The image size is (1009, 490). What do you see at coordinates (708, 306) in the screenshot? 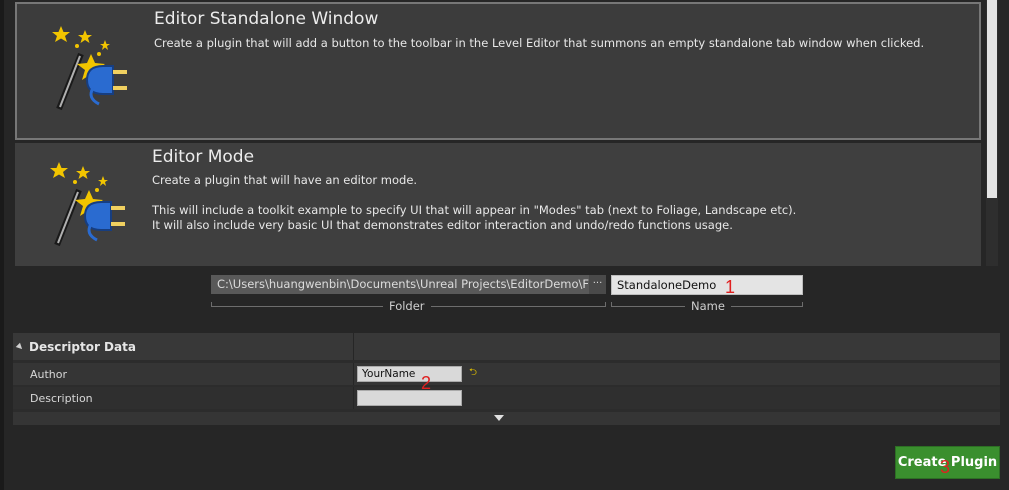
I see `name-caption: Name` at bounding box center [708, 306].